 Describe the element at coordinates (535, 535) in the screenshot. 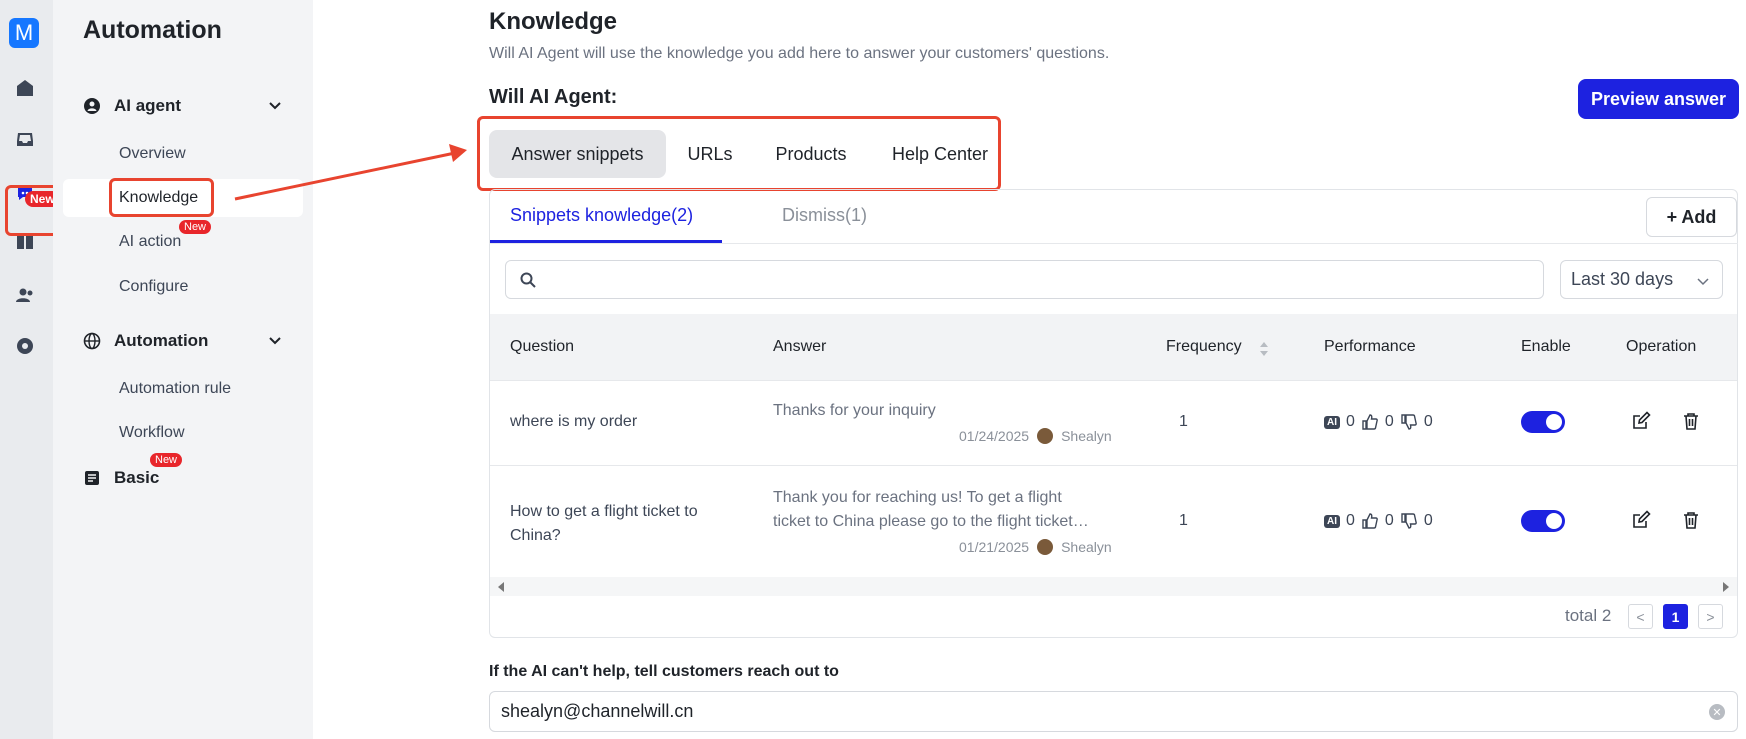

I see `row-question-line: China?` at that location.